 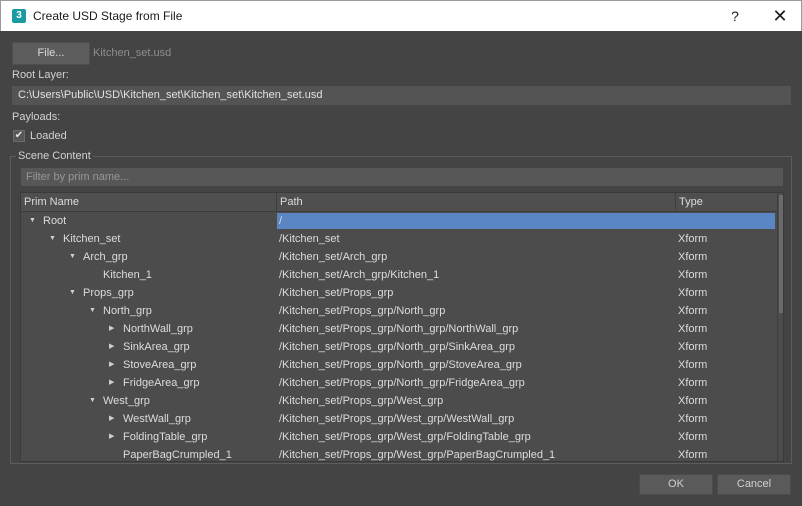 What do you see at coordinates (398, 257) in the screenshot?
I see `tree-row: ▼ Arch_grp/Kitchen_set/Arch_grp Xform` at bounding box center [398, 257].